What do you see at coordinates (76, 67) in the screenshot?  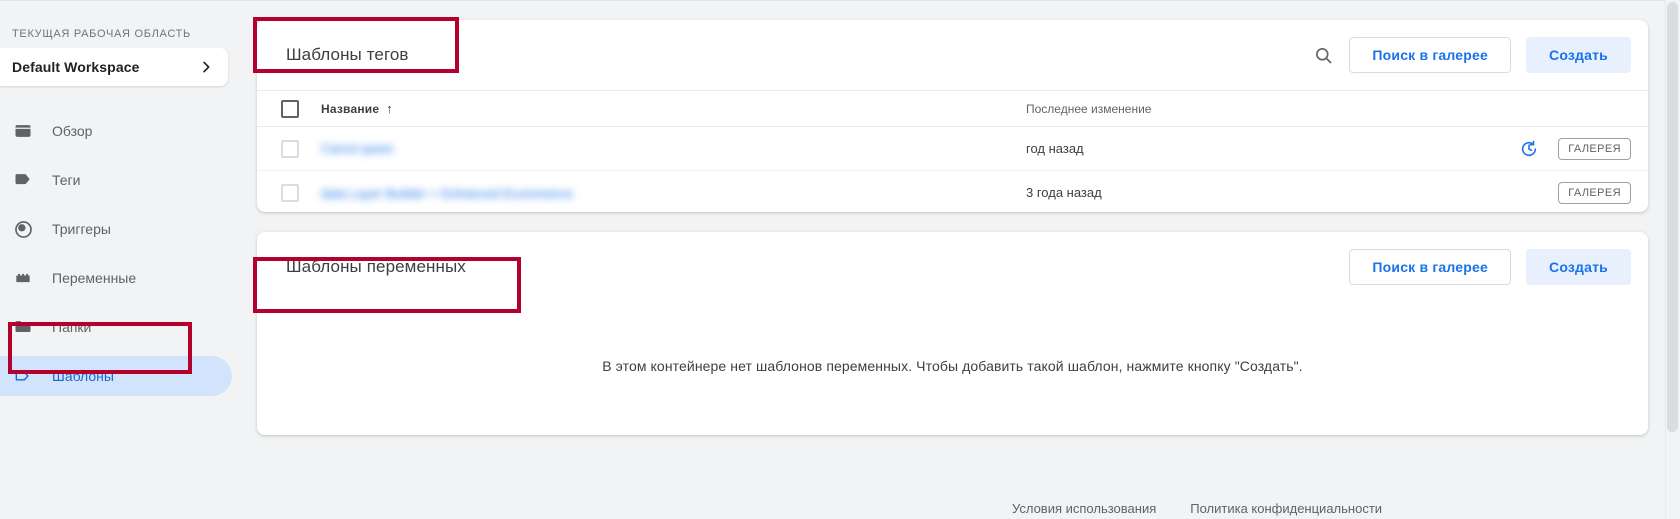 I see `workspace-name: Default Workspace` at bounding box center [76, 67].